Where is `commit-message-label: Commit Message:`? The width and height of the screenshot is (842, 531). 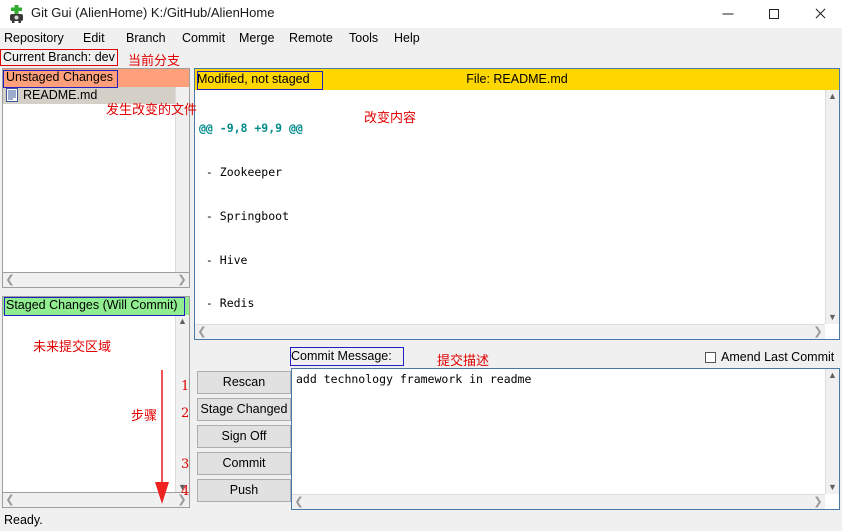 commit-message-label: Commit Message: is located at coordinates (341, 356).